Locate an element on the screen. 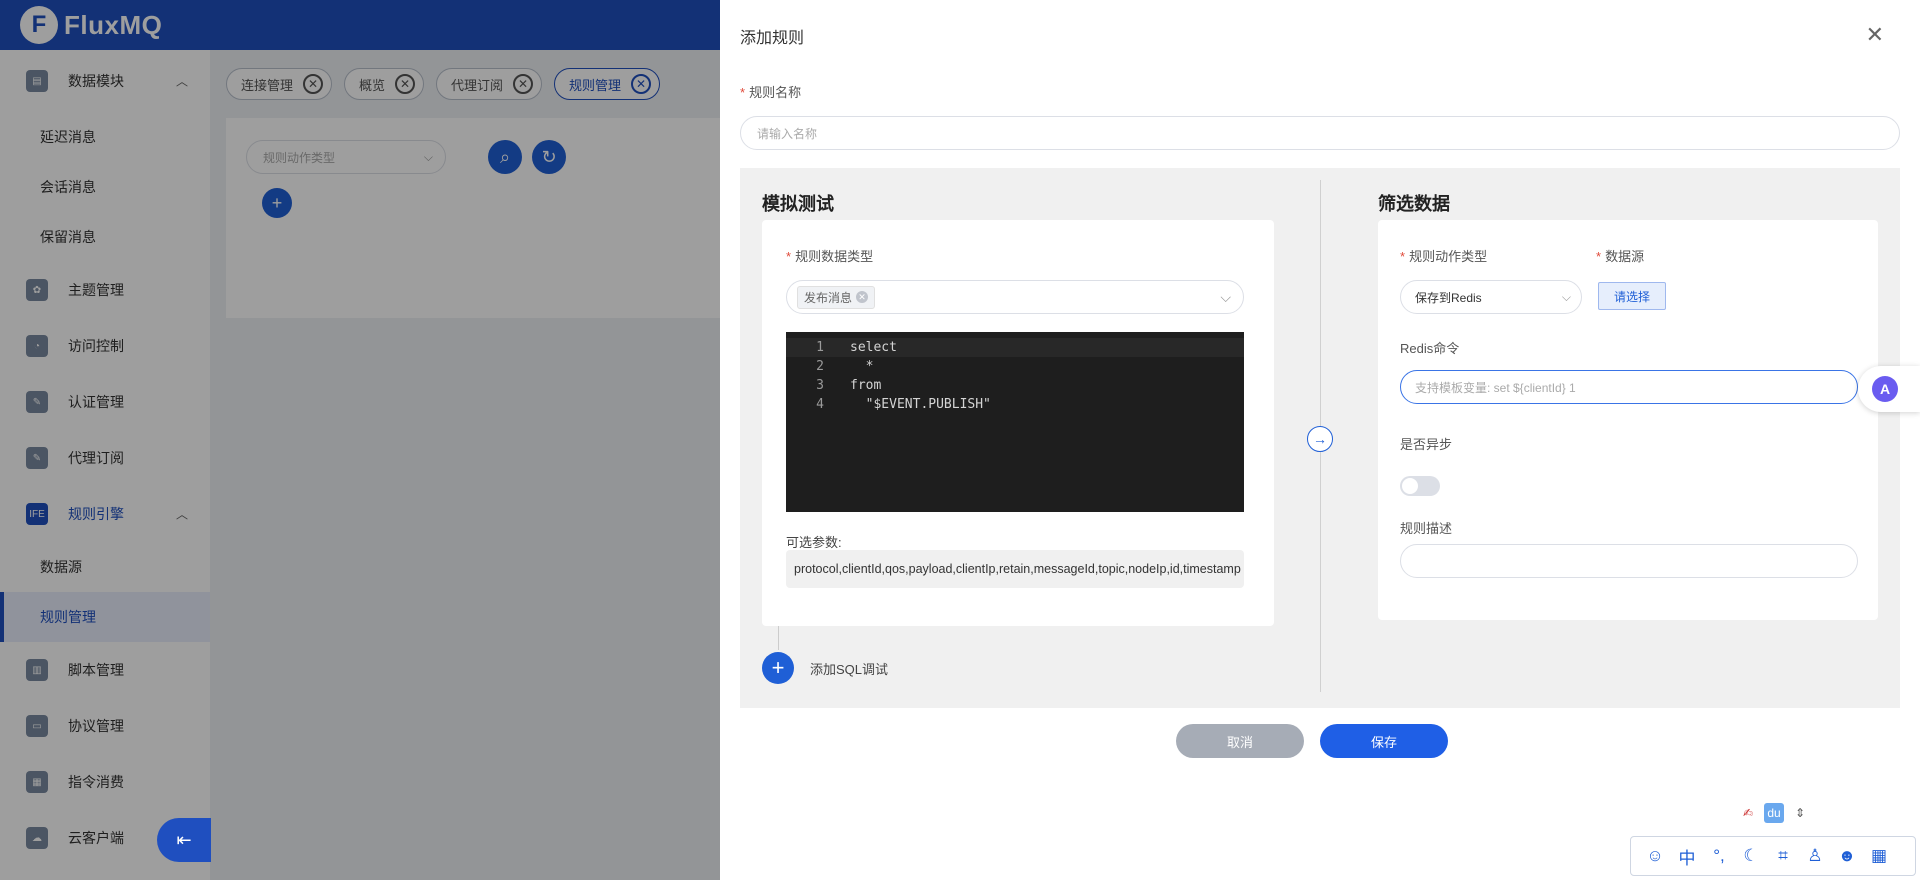  add-sql-label: 添加SQL调试 is located at coordinates (849, 669).